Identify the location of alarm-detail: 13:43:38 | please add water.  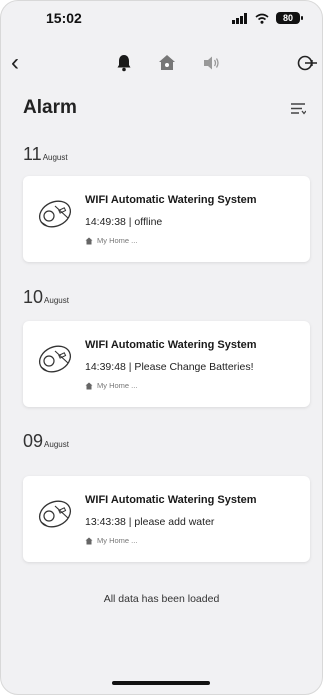
(150, 522).